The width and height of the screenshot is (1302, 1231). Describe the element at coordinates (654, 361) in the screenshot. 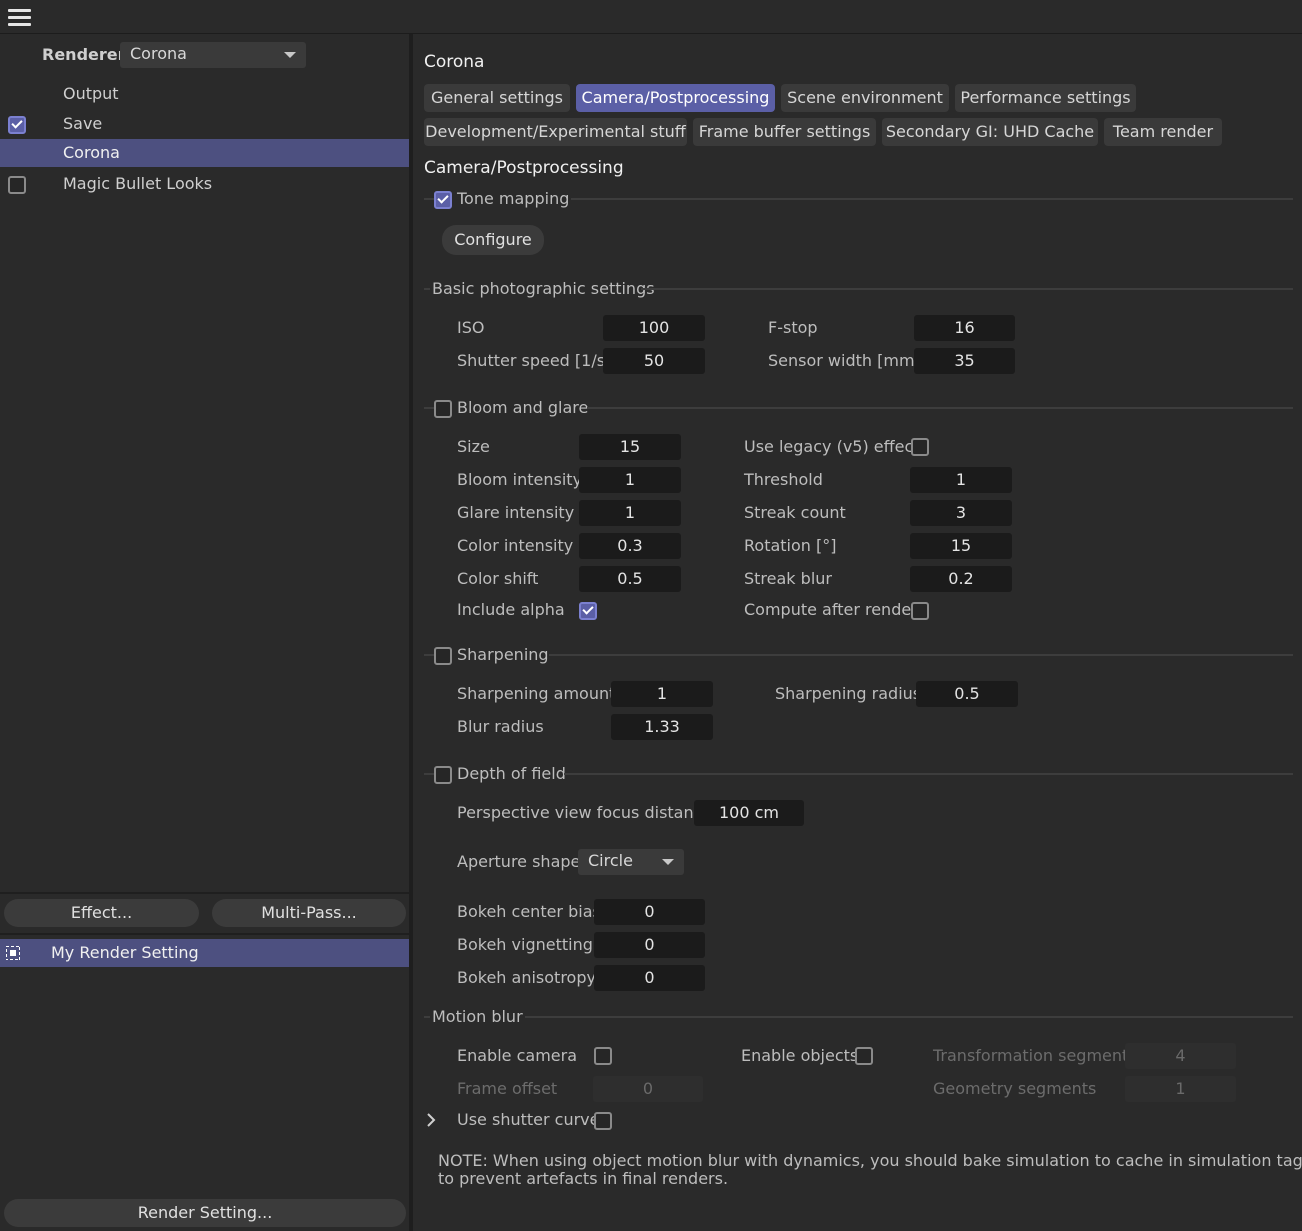

I see `shutter-speed-field: 50` at that location.